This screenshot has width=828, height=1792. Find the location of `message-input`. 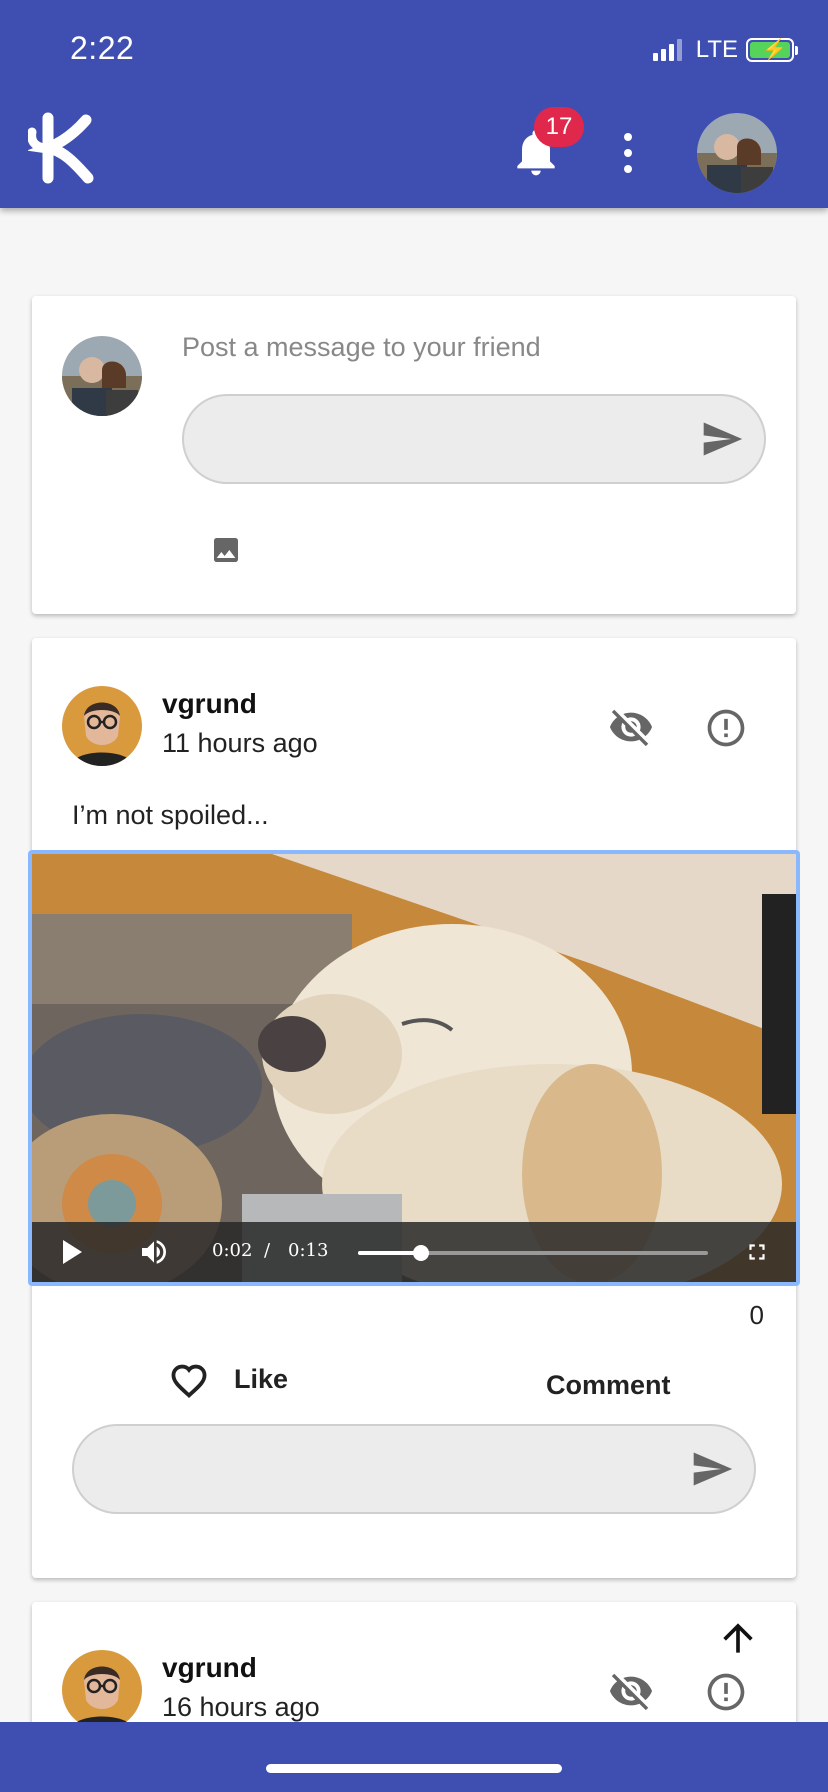

message-input is located at coordinates (474, 439).